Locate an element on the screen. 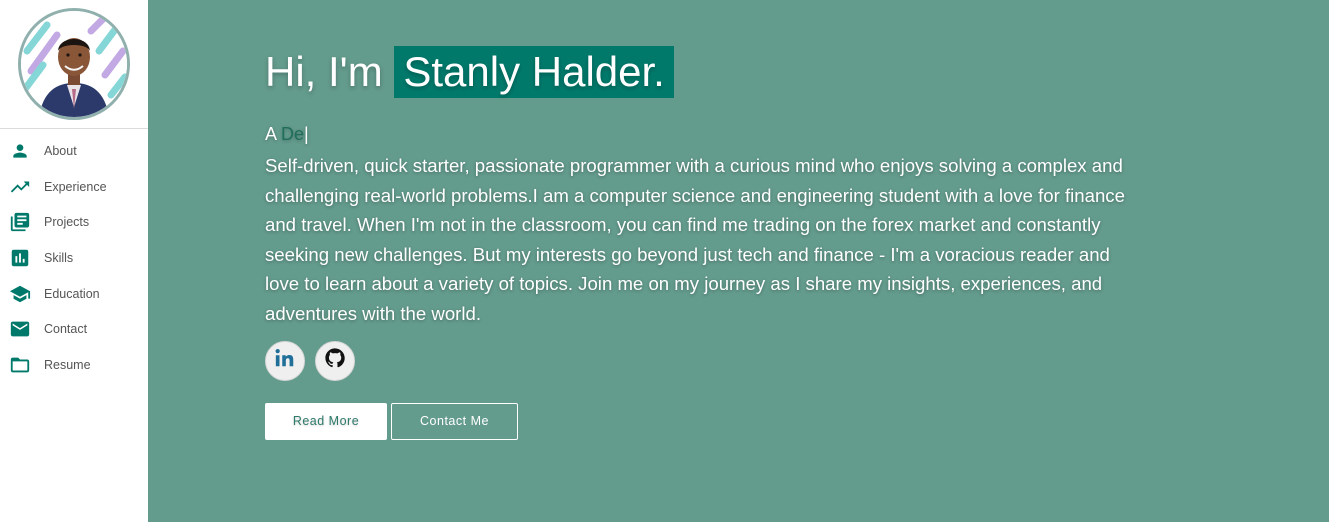 The height and width of the screenshot is (522, 1329). sidebar-item-label: Experience is located at coordinates (75, 186).